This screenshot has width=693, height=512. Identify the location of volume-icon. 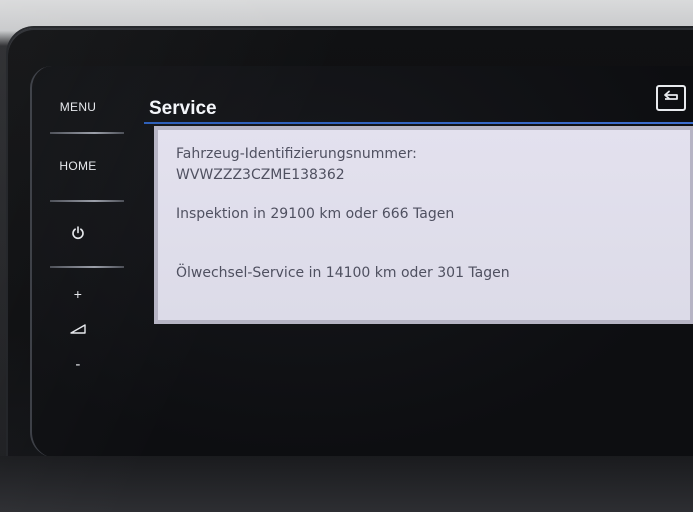
(78, 329).